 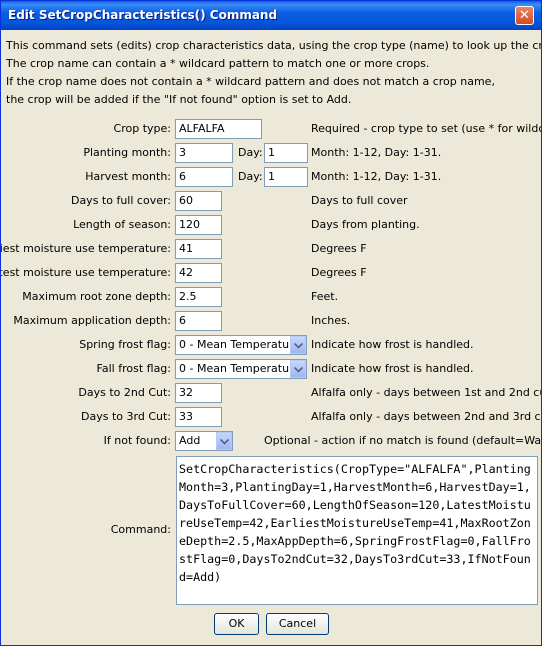 I want to click on if-not-found-select: Add, so click(x=204, y=441).